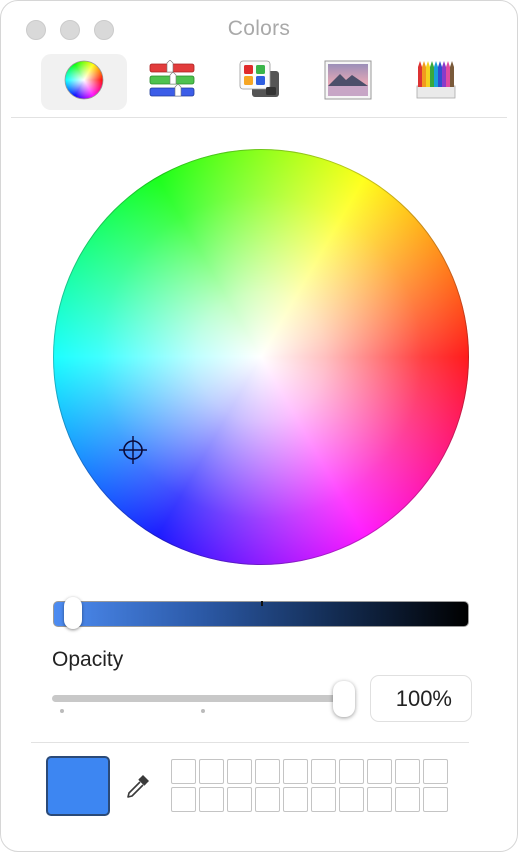  What do you see at coordinates (133, 450) in the screenshot?
I see `crosshair-icon` at bounding box center [133, 450].